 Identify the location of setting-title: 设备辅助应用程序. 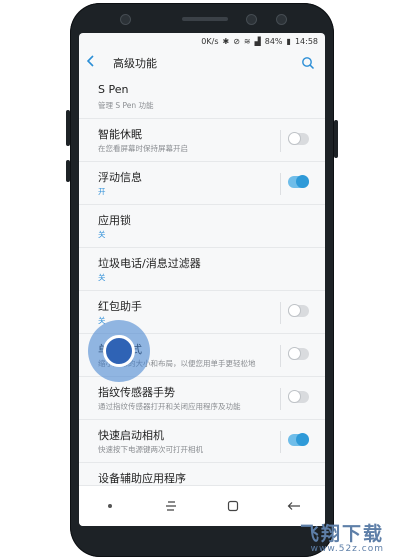
(142, 478).